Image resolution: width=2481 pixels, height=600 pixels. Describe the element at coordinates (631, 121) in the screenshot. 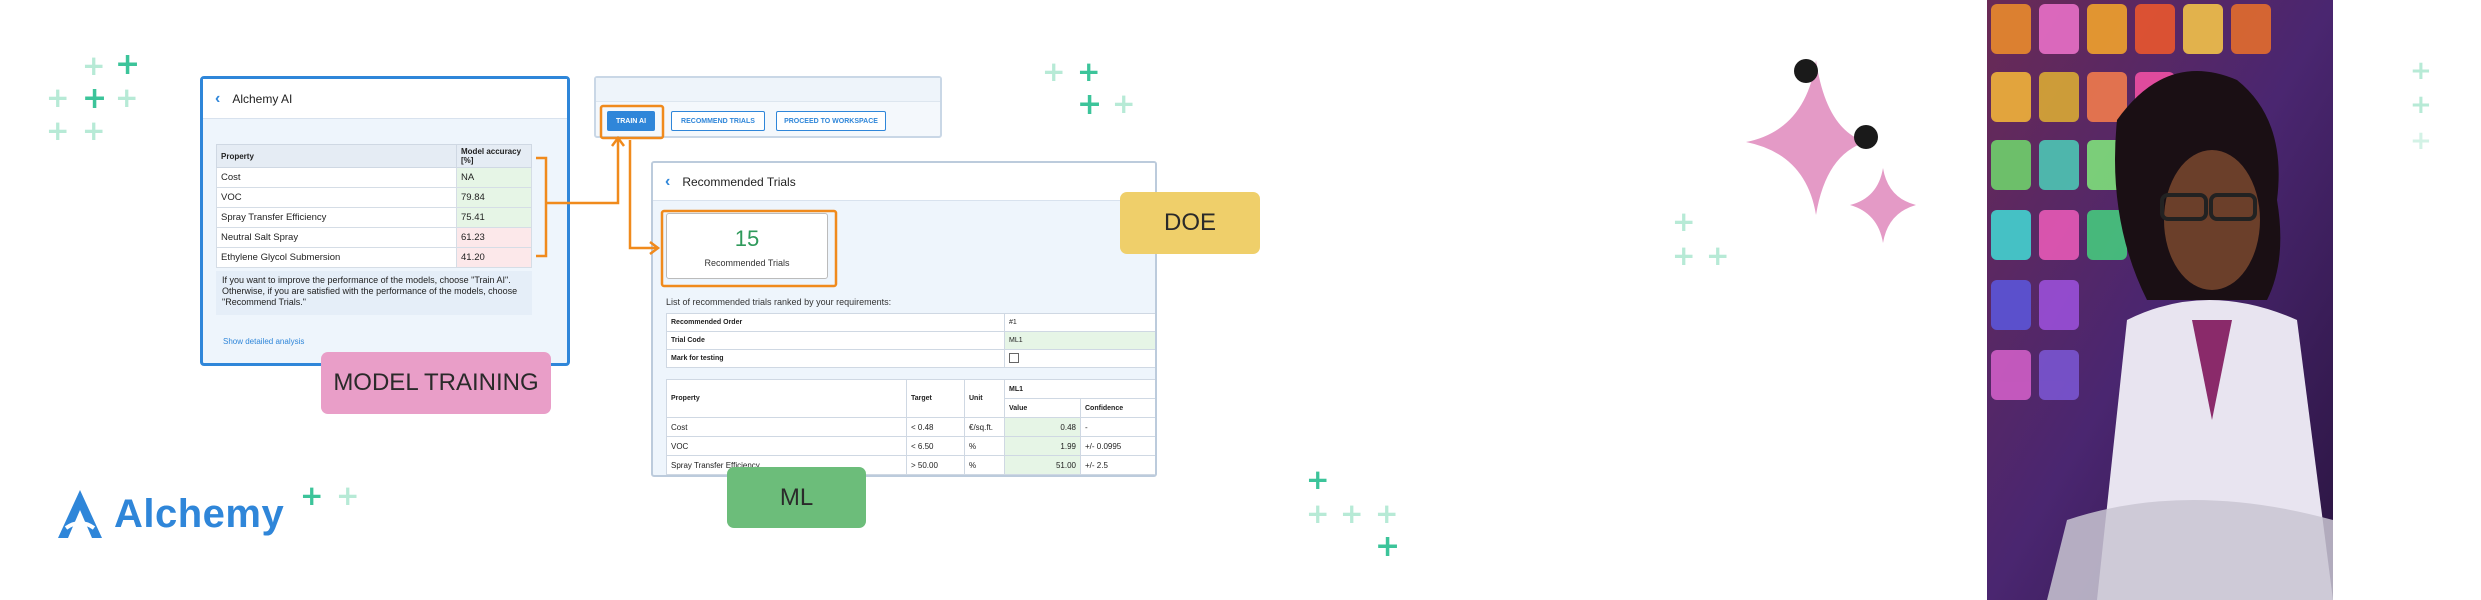

I see `train-ai-button: TRAIN AI` at that location.